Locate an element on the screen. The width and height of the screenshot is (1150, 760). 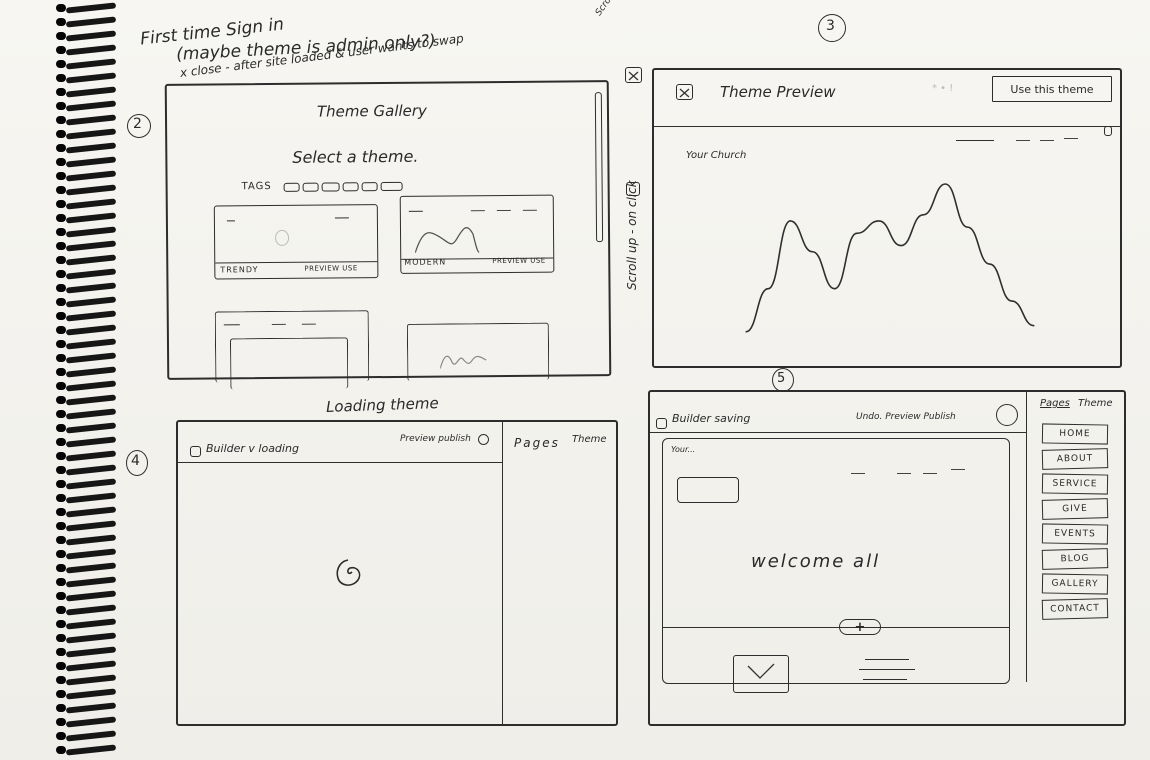
page-item-blog: BLOG is located at coordinates (1075, 559).